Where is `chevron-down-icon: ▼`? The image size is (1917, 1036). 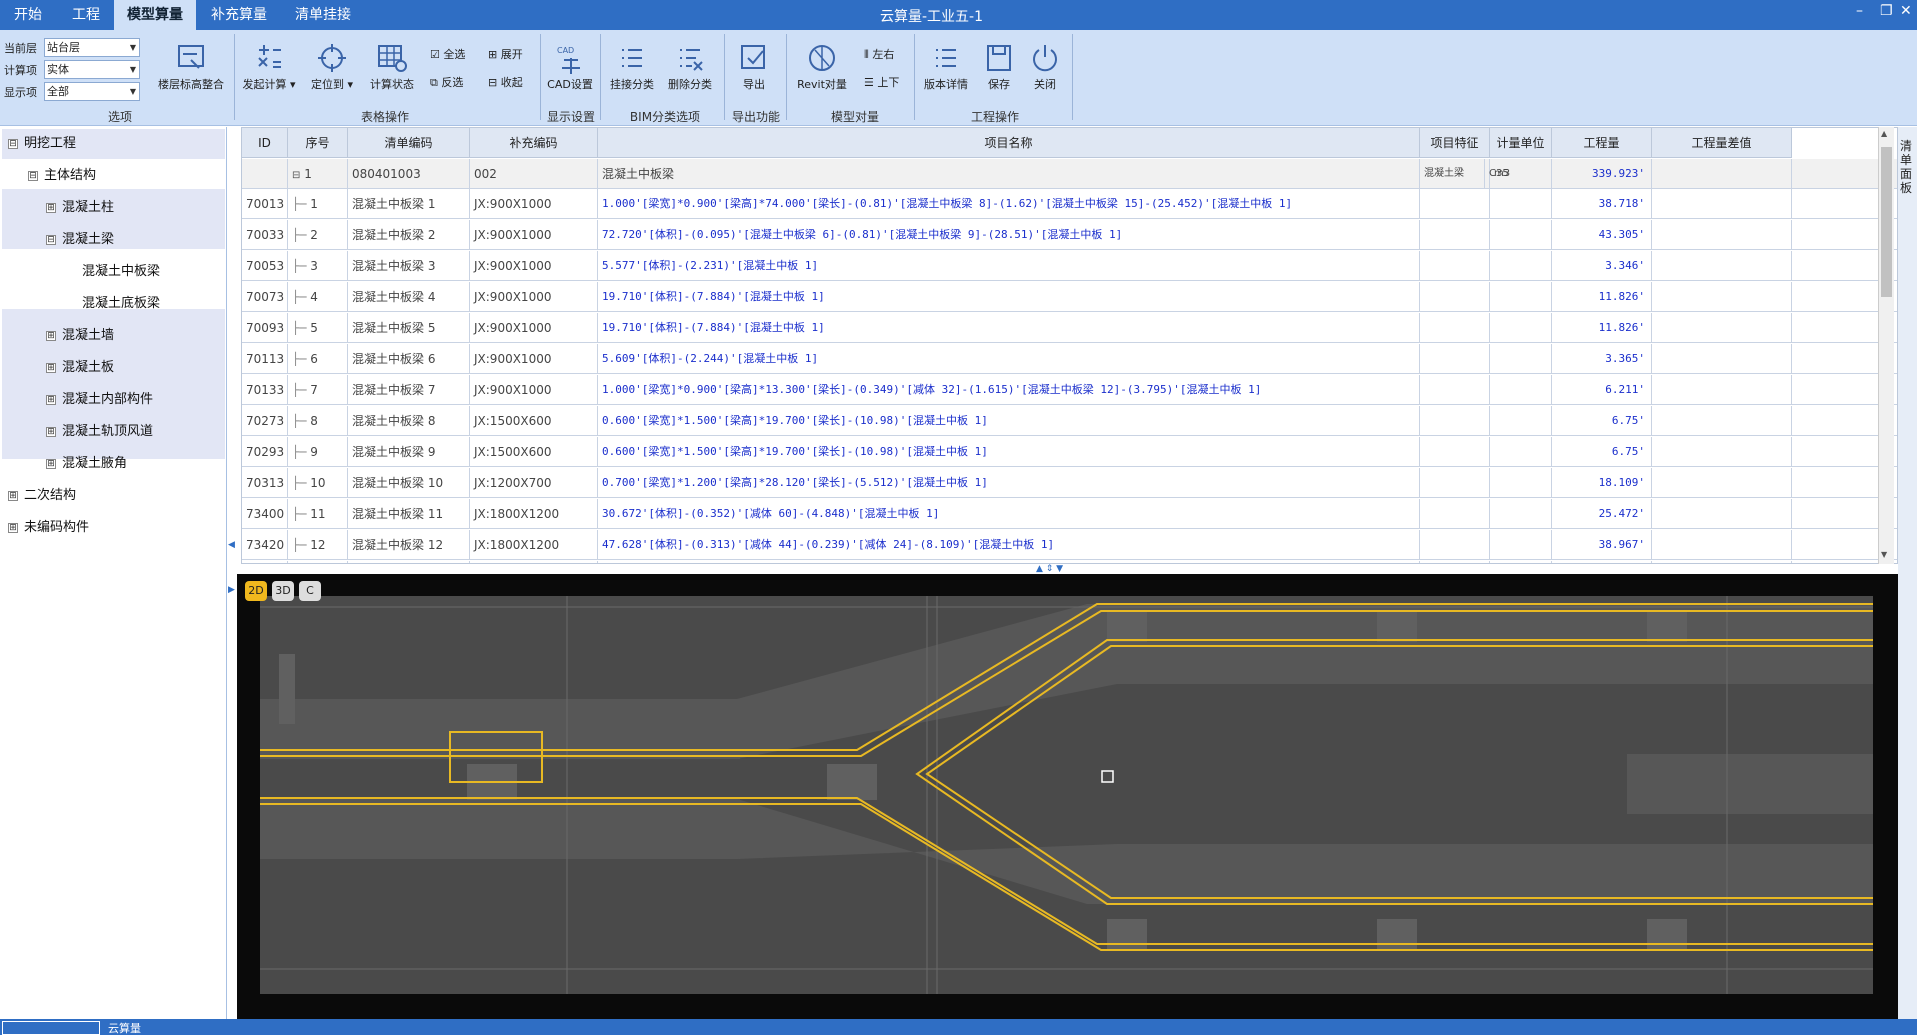
chevron-down-icon: ▼ is located at coordinates (132, 91).